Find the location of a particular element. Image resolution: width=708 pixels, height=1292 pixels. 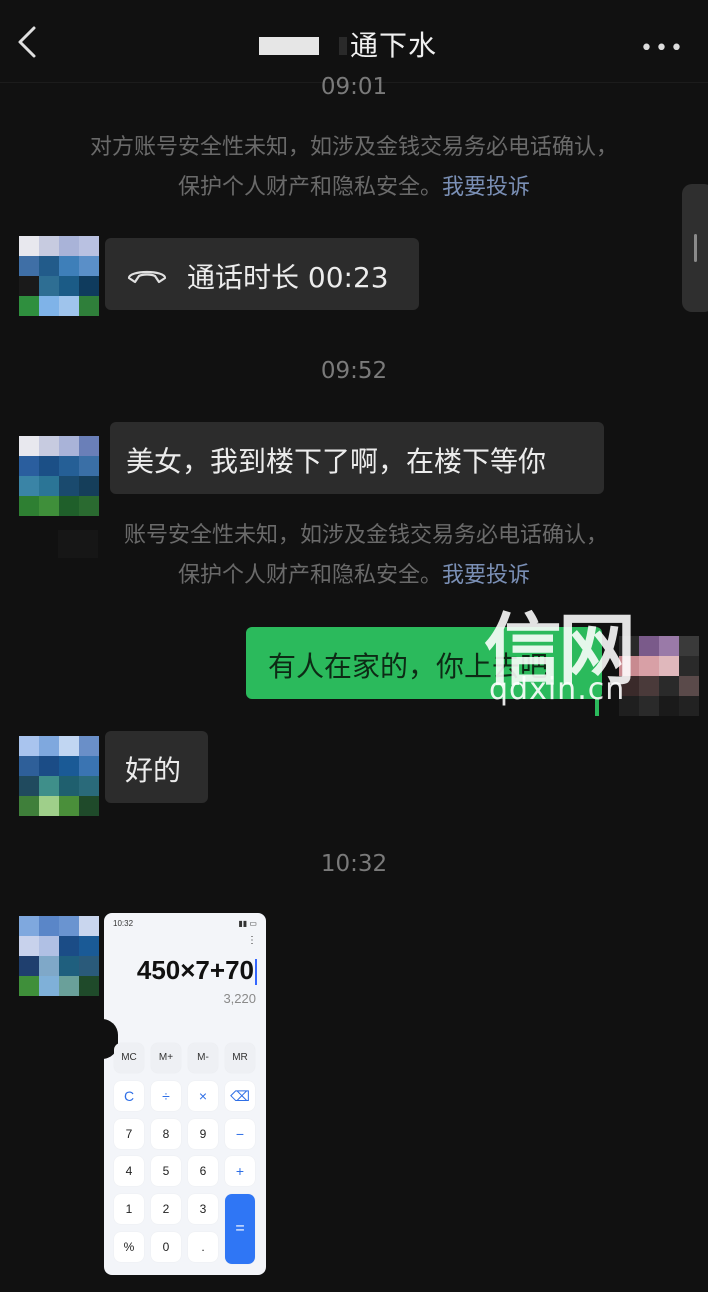

more-options-icon: ••• is located at coordinates (662, 48).